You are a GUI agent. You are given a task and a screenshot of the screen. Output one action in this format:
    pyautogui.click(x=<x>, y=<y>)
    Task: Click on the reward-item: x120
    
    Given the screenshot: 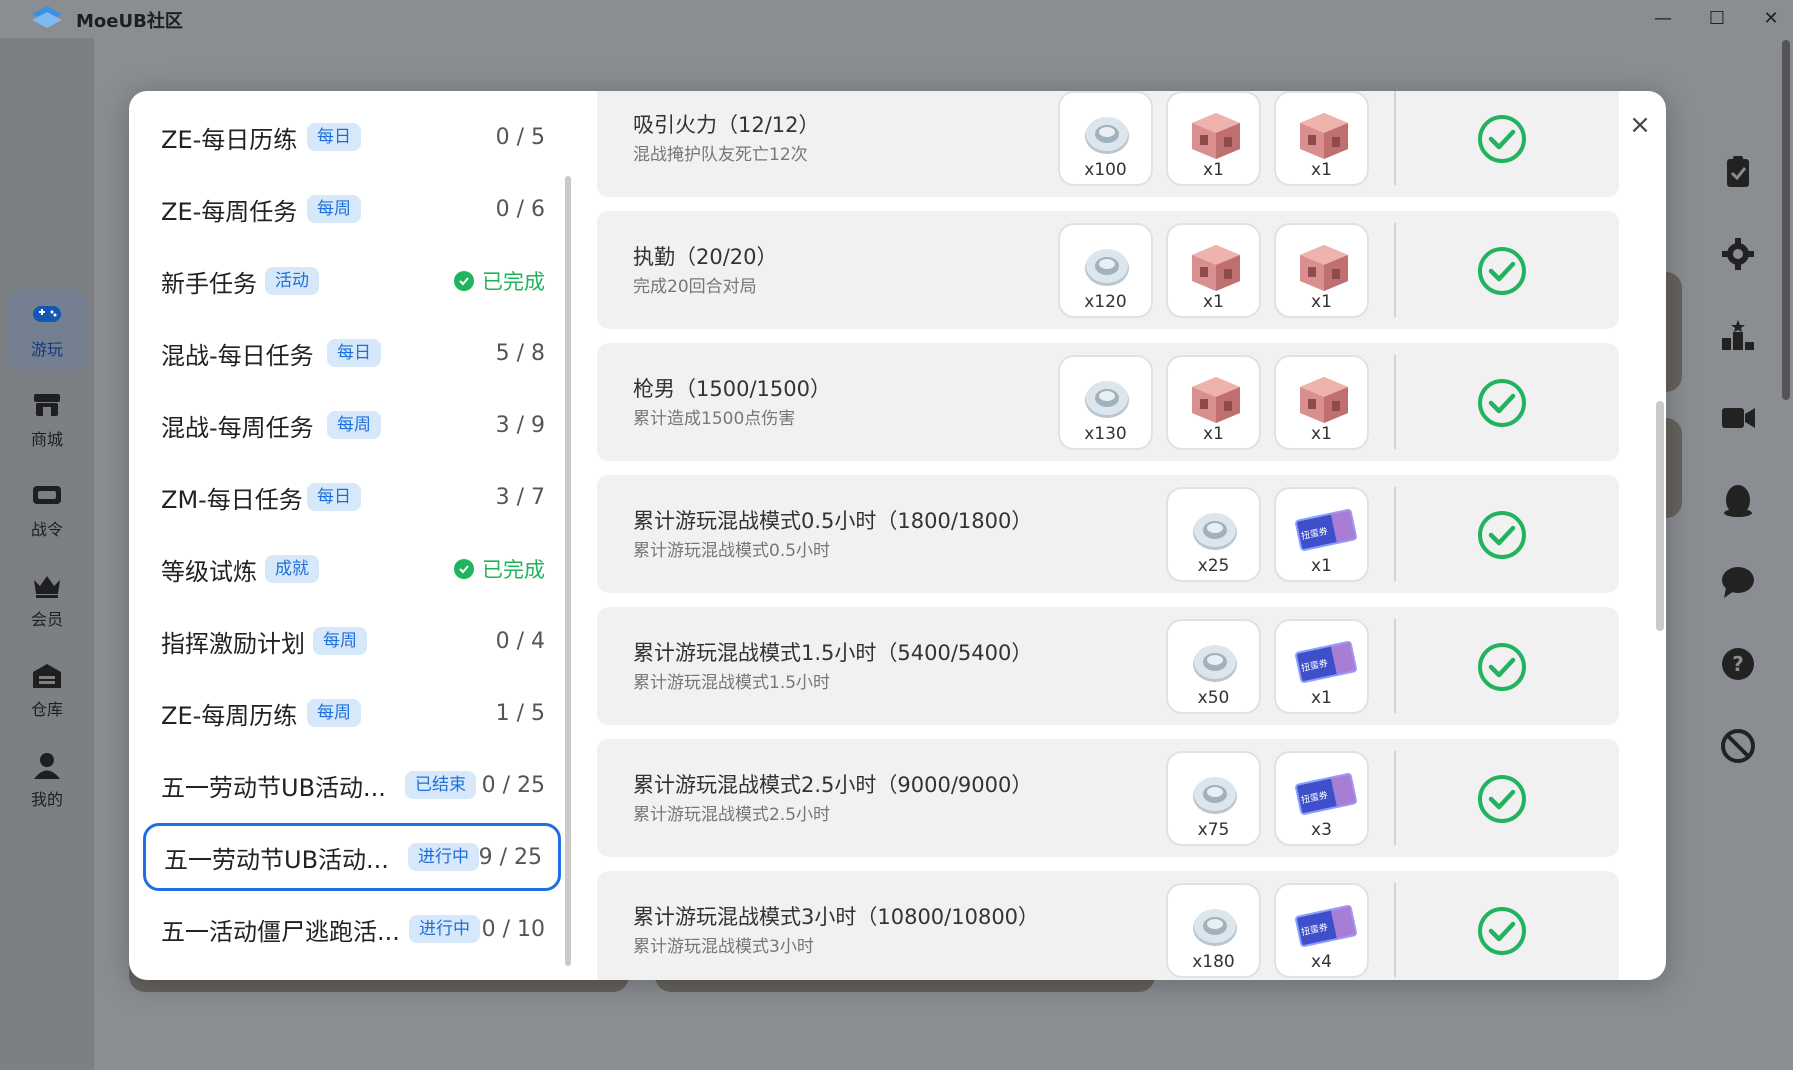 What is the action you would take?
    pyautogui.click(x=1105, y=270)
    